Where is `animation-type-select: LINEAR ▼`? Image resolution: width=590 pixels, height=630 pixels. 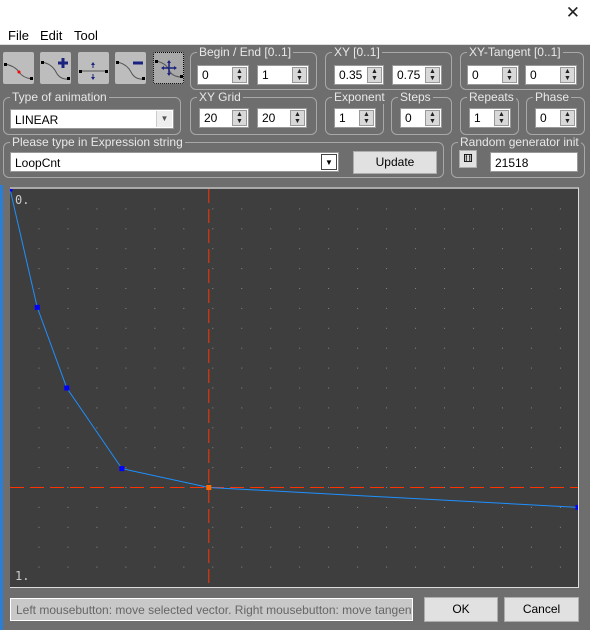 animation-type-select: LINEAR ▼ is located at coordinates (92, 119).